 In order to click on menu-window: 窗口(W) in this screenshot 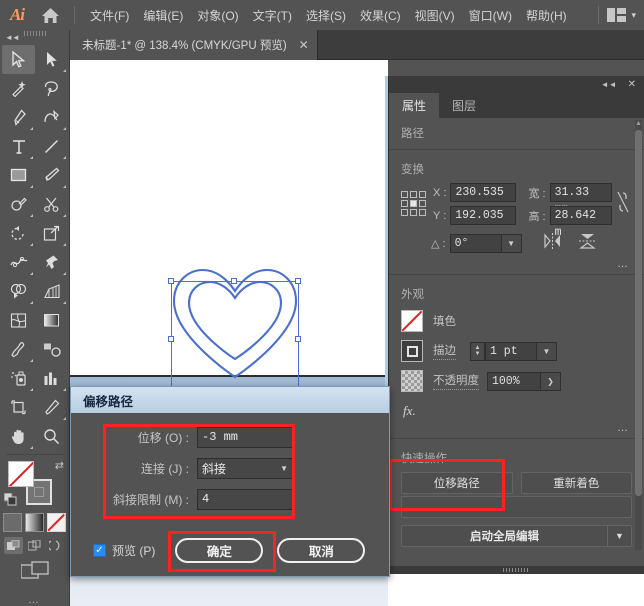, I will do `click(490, 15)`.